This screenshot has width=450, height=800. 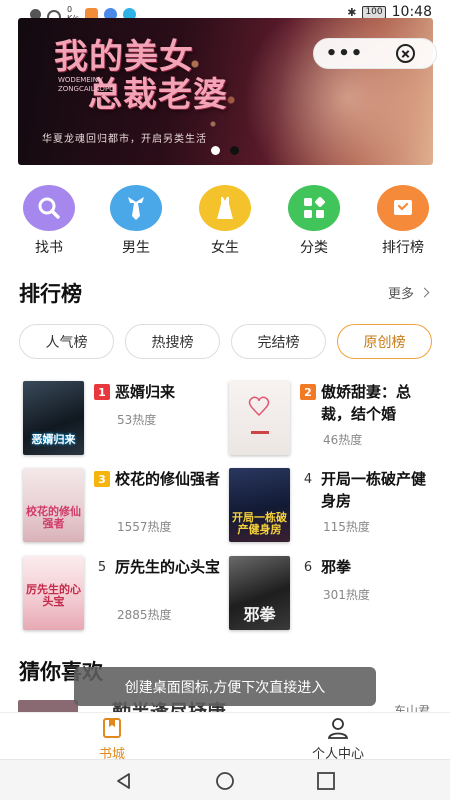 I want to click on back-button, so click(x=124, y=783).